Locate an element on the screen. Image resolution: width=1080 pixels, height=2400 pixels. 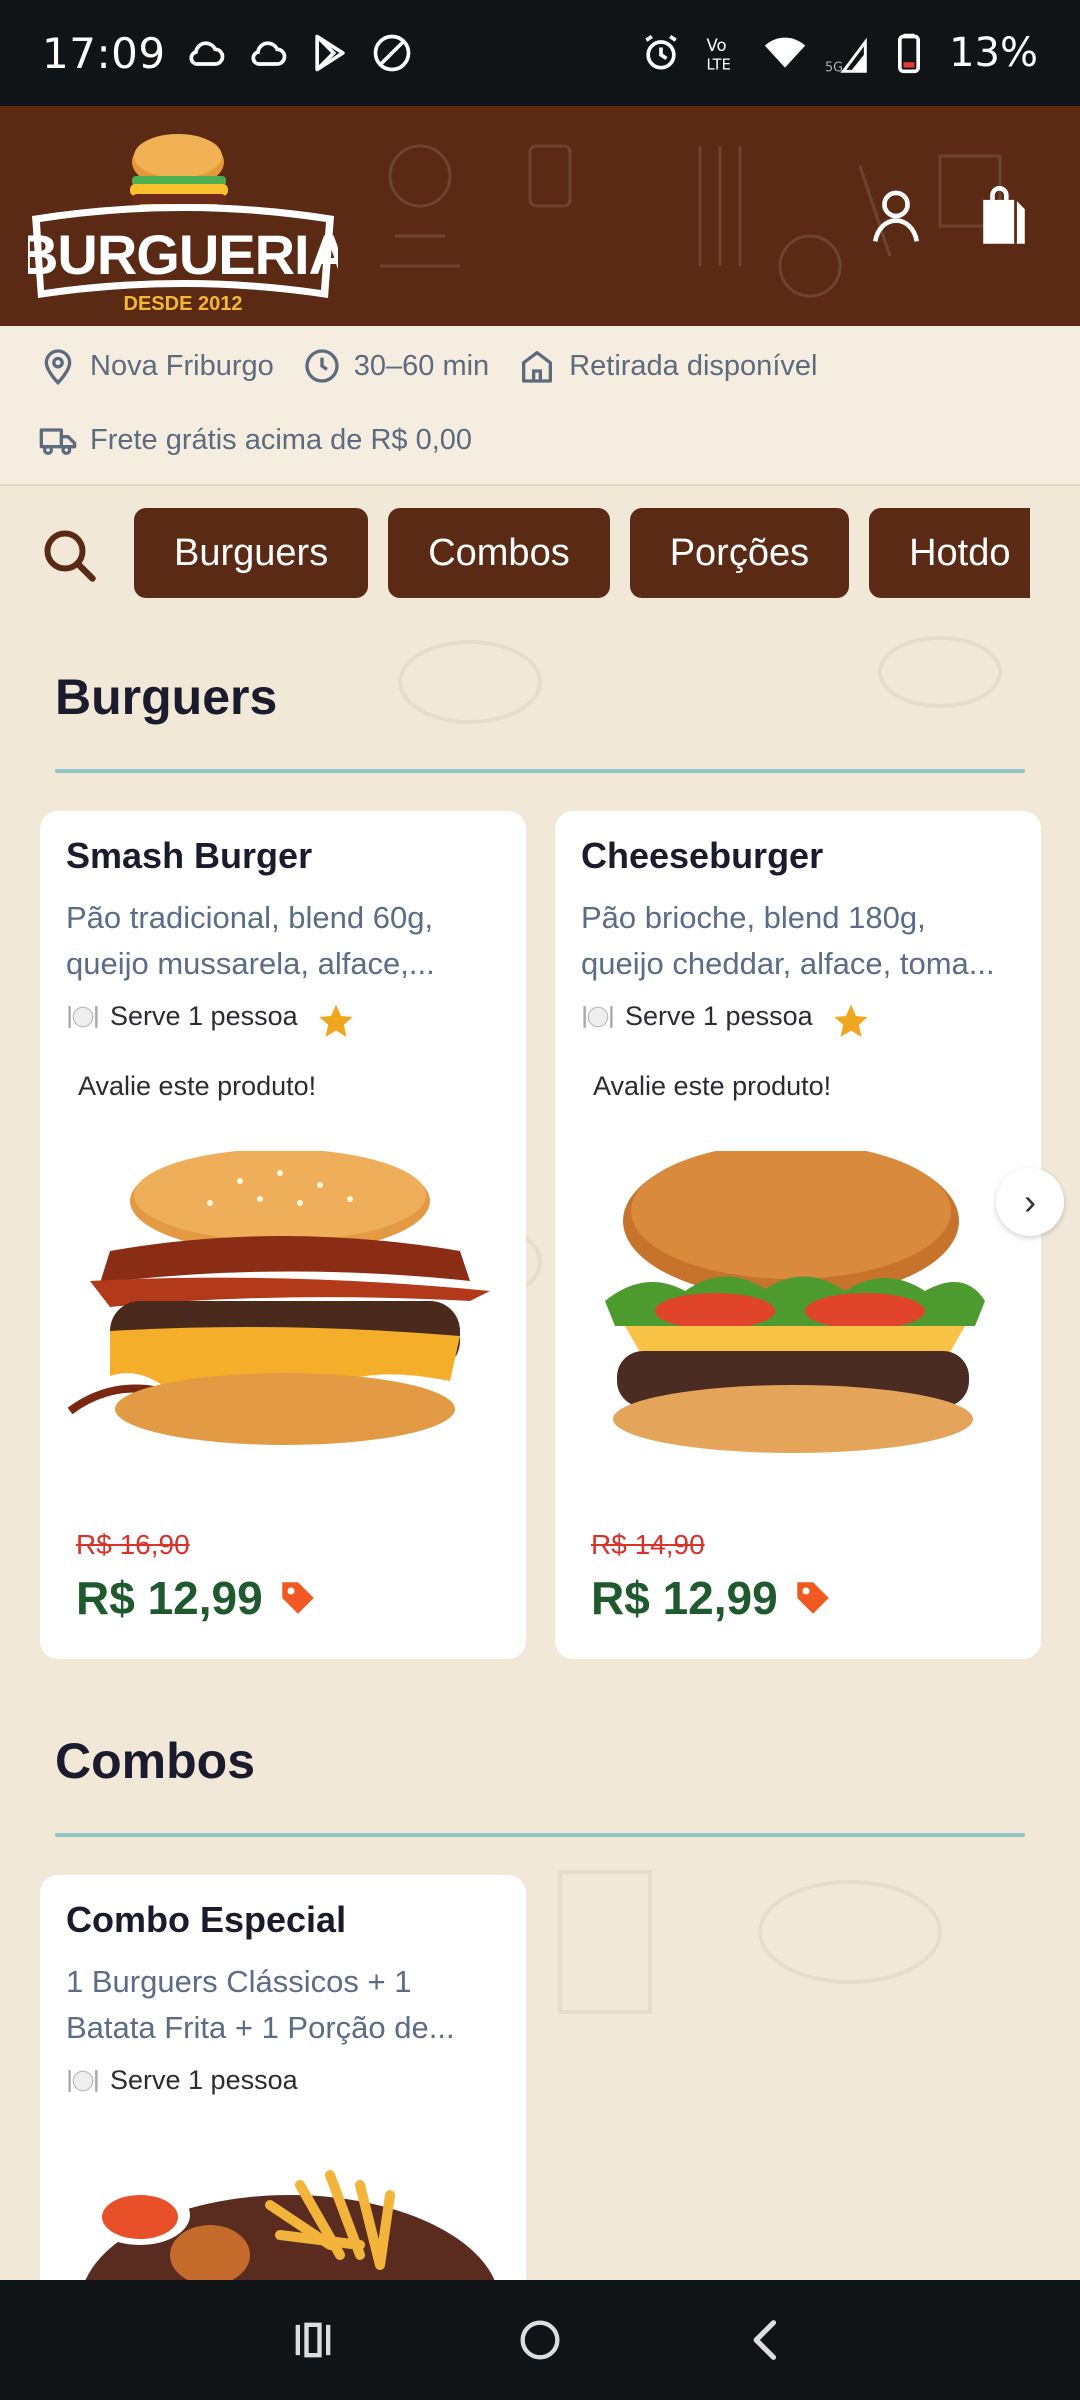
status-left: 17:09 is located at coordinates (228, 53).